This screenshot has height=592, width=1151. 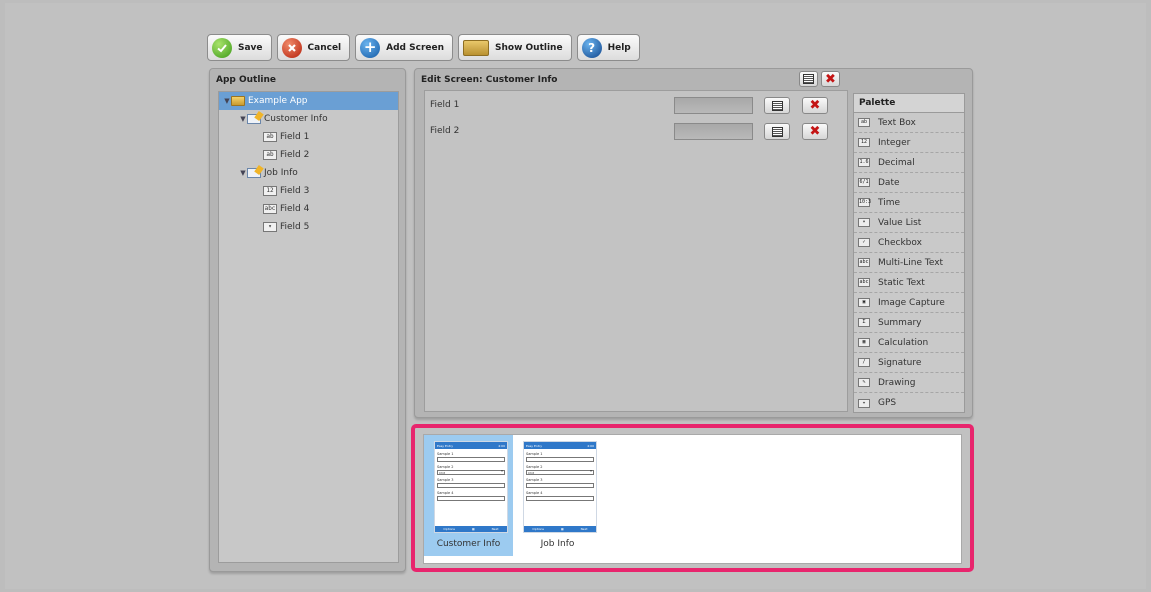 What do you see at coordinates (808, 79) in the screenshot?
I see `edit-screen-properties-button` at bounding box center [808, 79].